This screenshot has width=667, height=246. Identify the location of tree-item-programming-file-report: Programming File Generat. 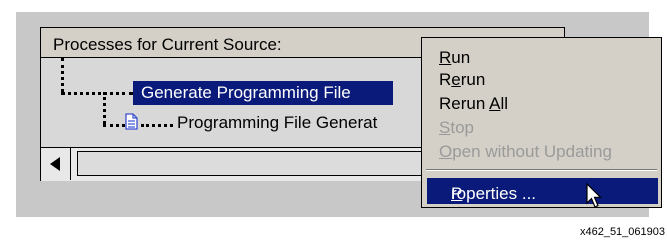
(277, 123).